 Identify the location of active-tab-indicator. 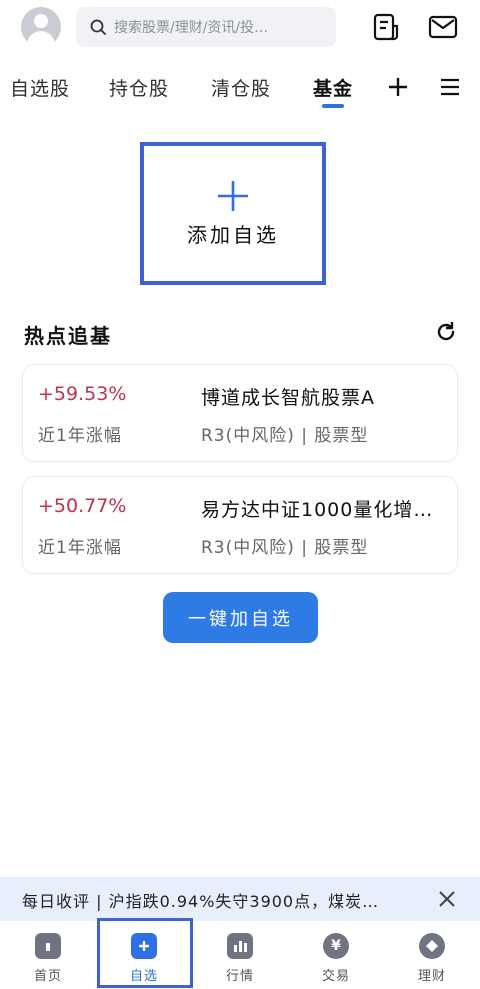
(333, 106).